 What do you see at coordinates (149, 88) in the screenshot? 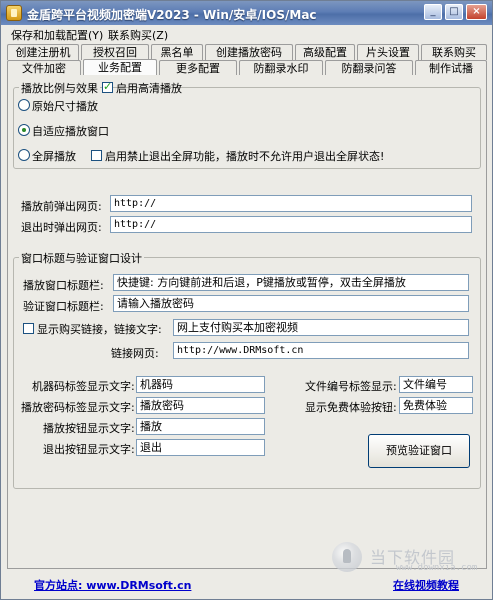
I see `hd-playback-label: 启用高清播放` at bounding box center [149, 88].